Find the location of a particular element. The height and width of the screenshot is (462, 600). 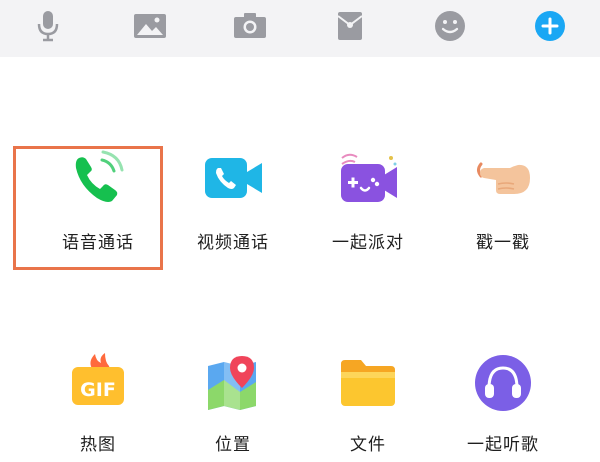

microphone-icon is located at coordinates (48, 26).